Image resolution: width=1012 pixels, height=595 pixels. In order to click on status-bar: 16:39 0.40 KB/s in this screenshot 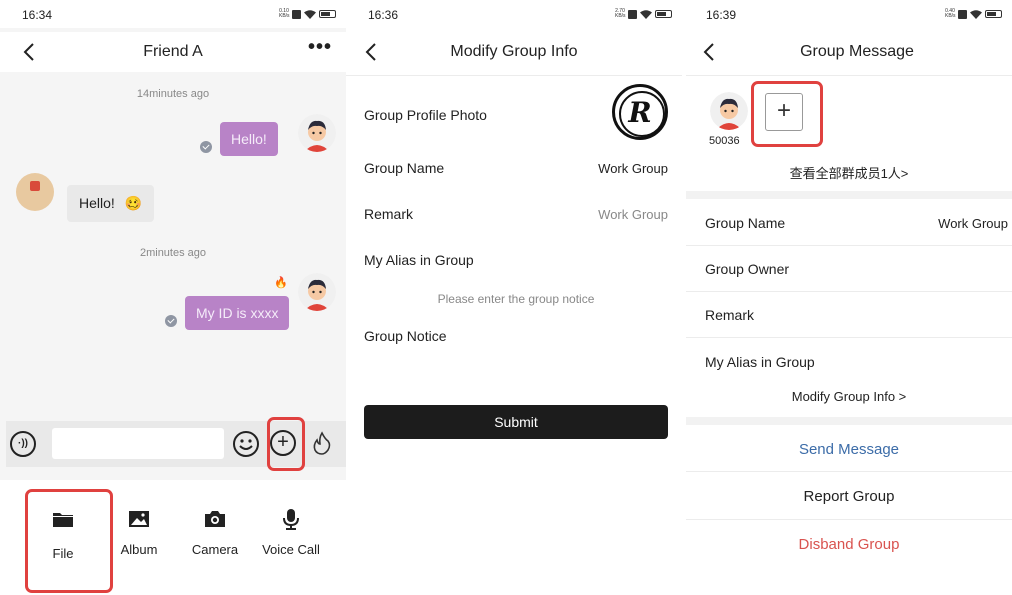, I will do `click(849, 14)`.